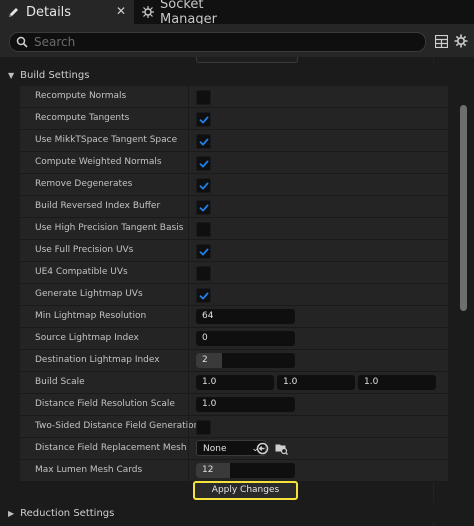  I want to click on reduction-settings-header: ▶ Reduction Settings, so click(227, 513).